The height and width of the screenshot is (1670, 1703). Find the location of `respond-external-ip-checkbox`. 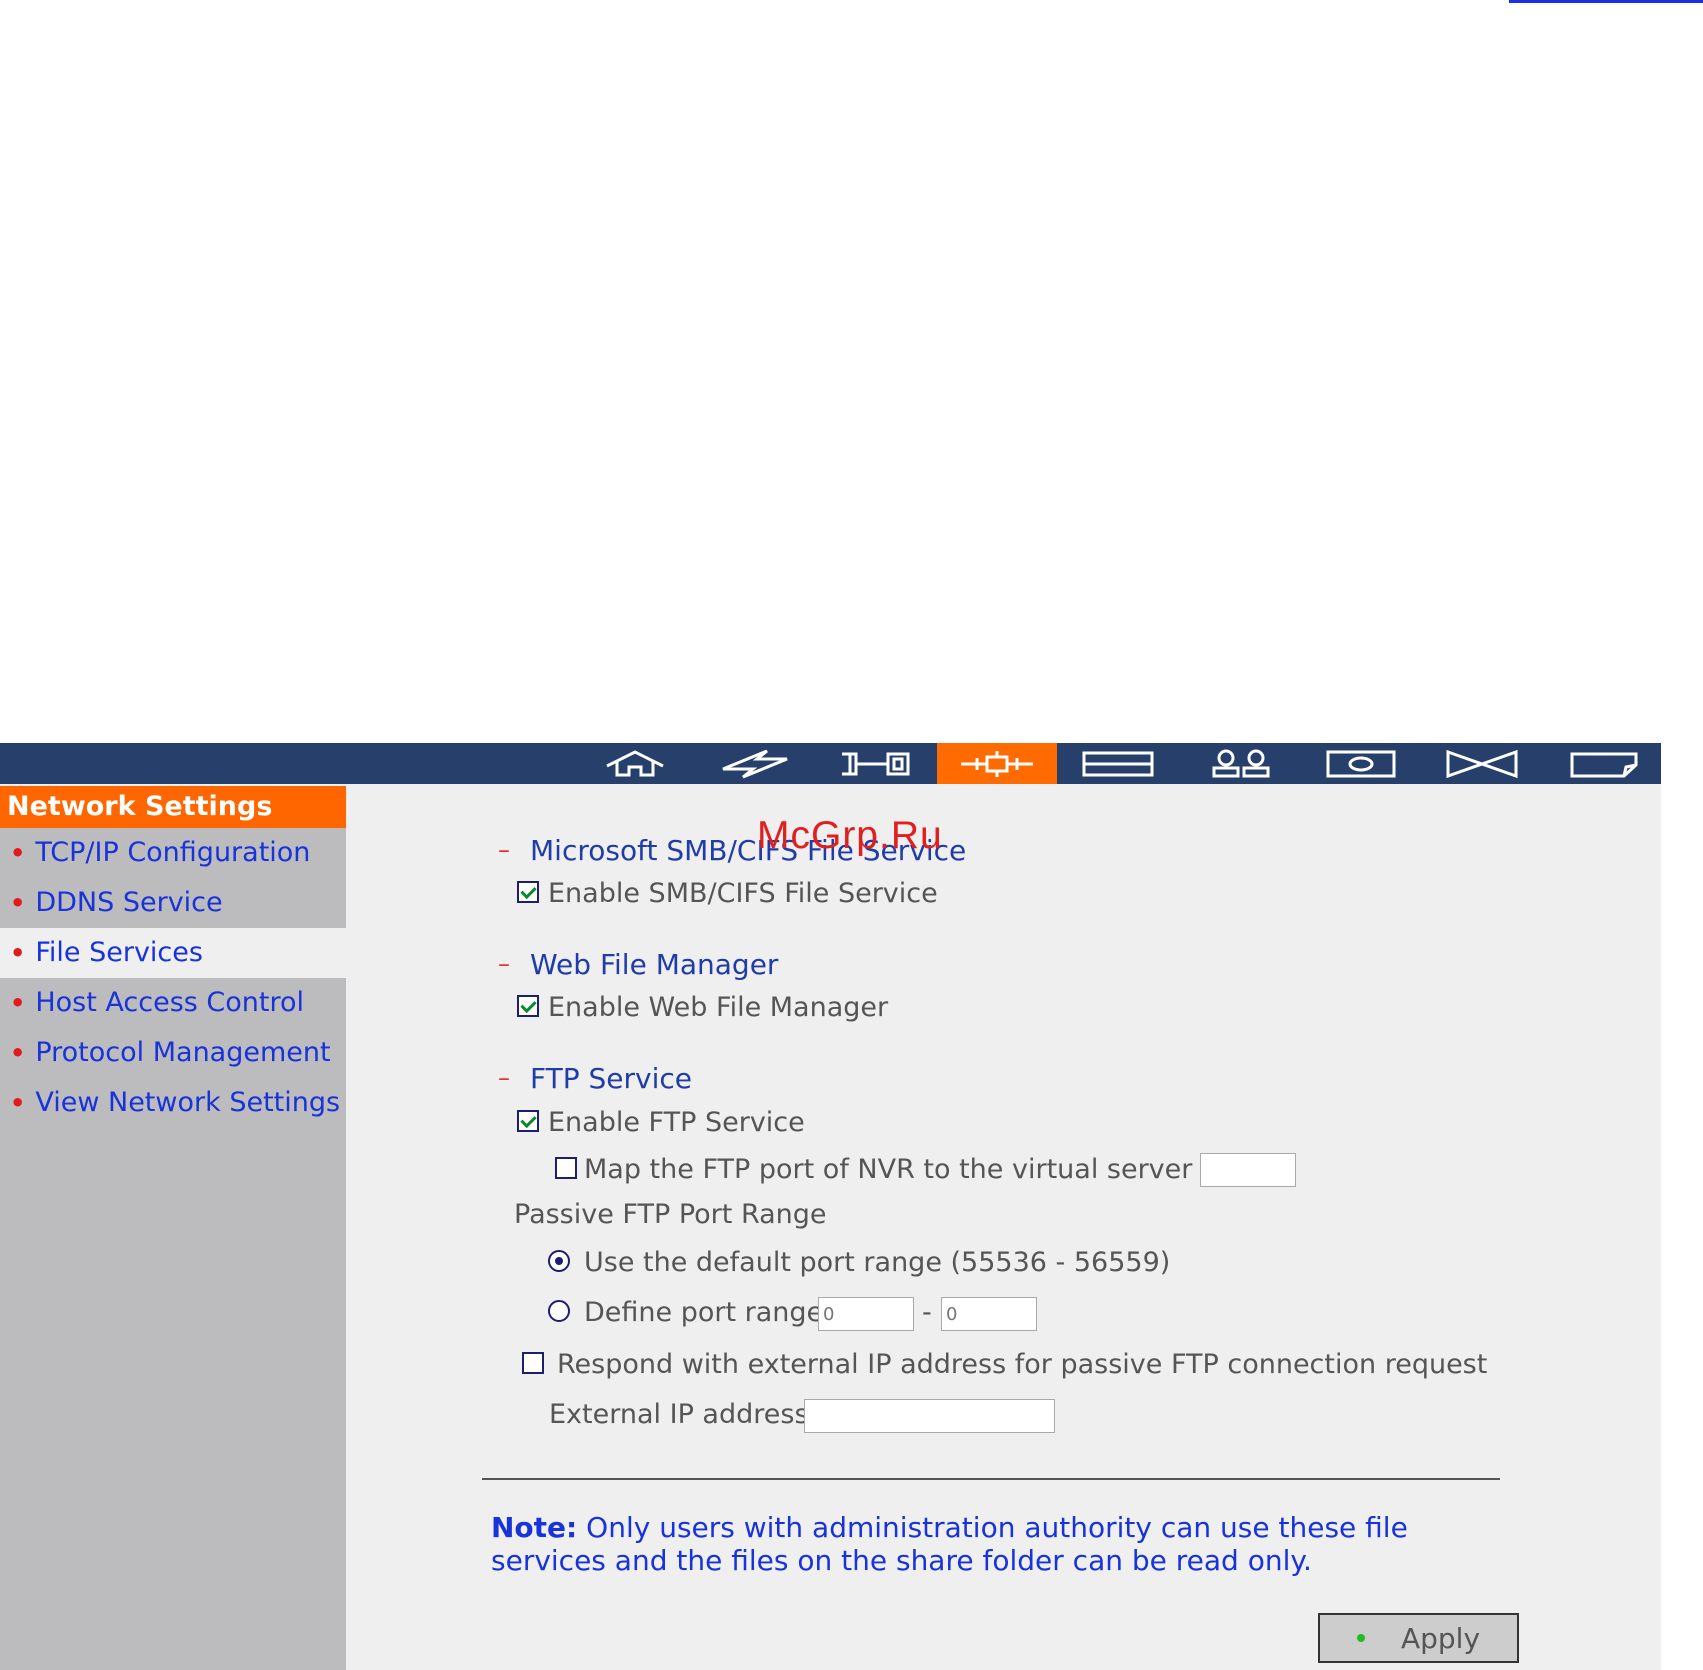

respond-external-ip-checkbox is located at coordinates (533, 1363).